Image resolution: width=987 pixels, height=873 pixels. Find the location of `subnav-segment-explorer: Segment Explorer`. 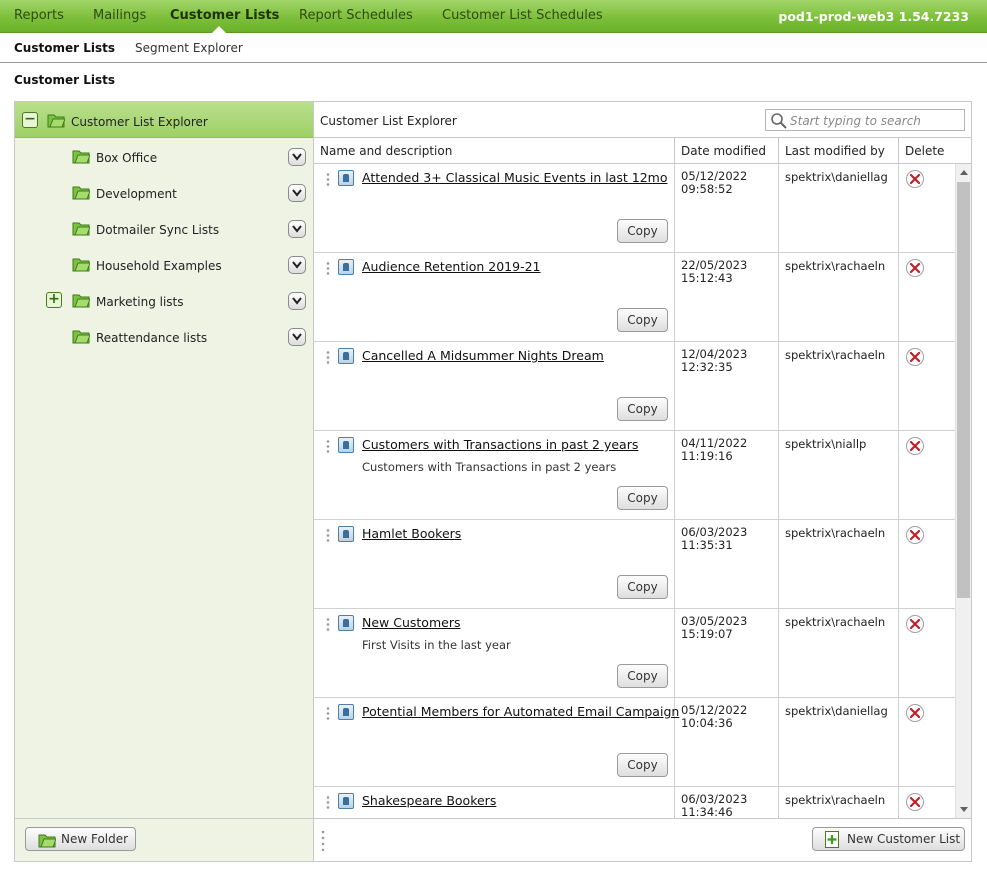

subnav-segment-explorer: Segment Explorer is located at coordinates (189, 48).